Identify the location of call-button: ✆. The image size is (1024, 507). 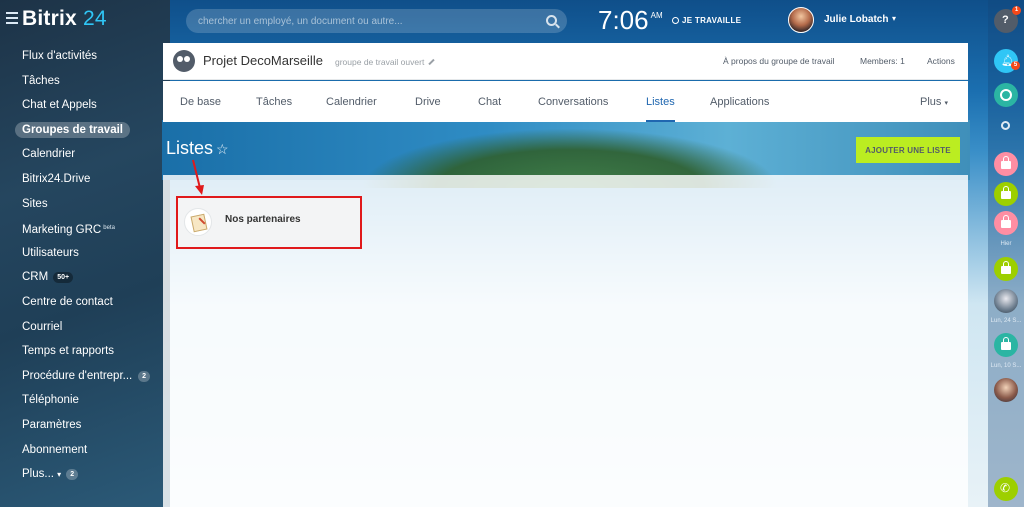
(1006, 489).